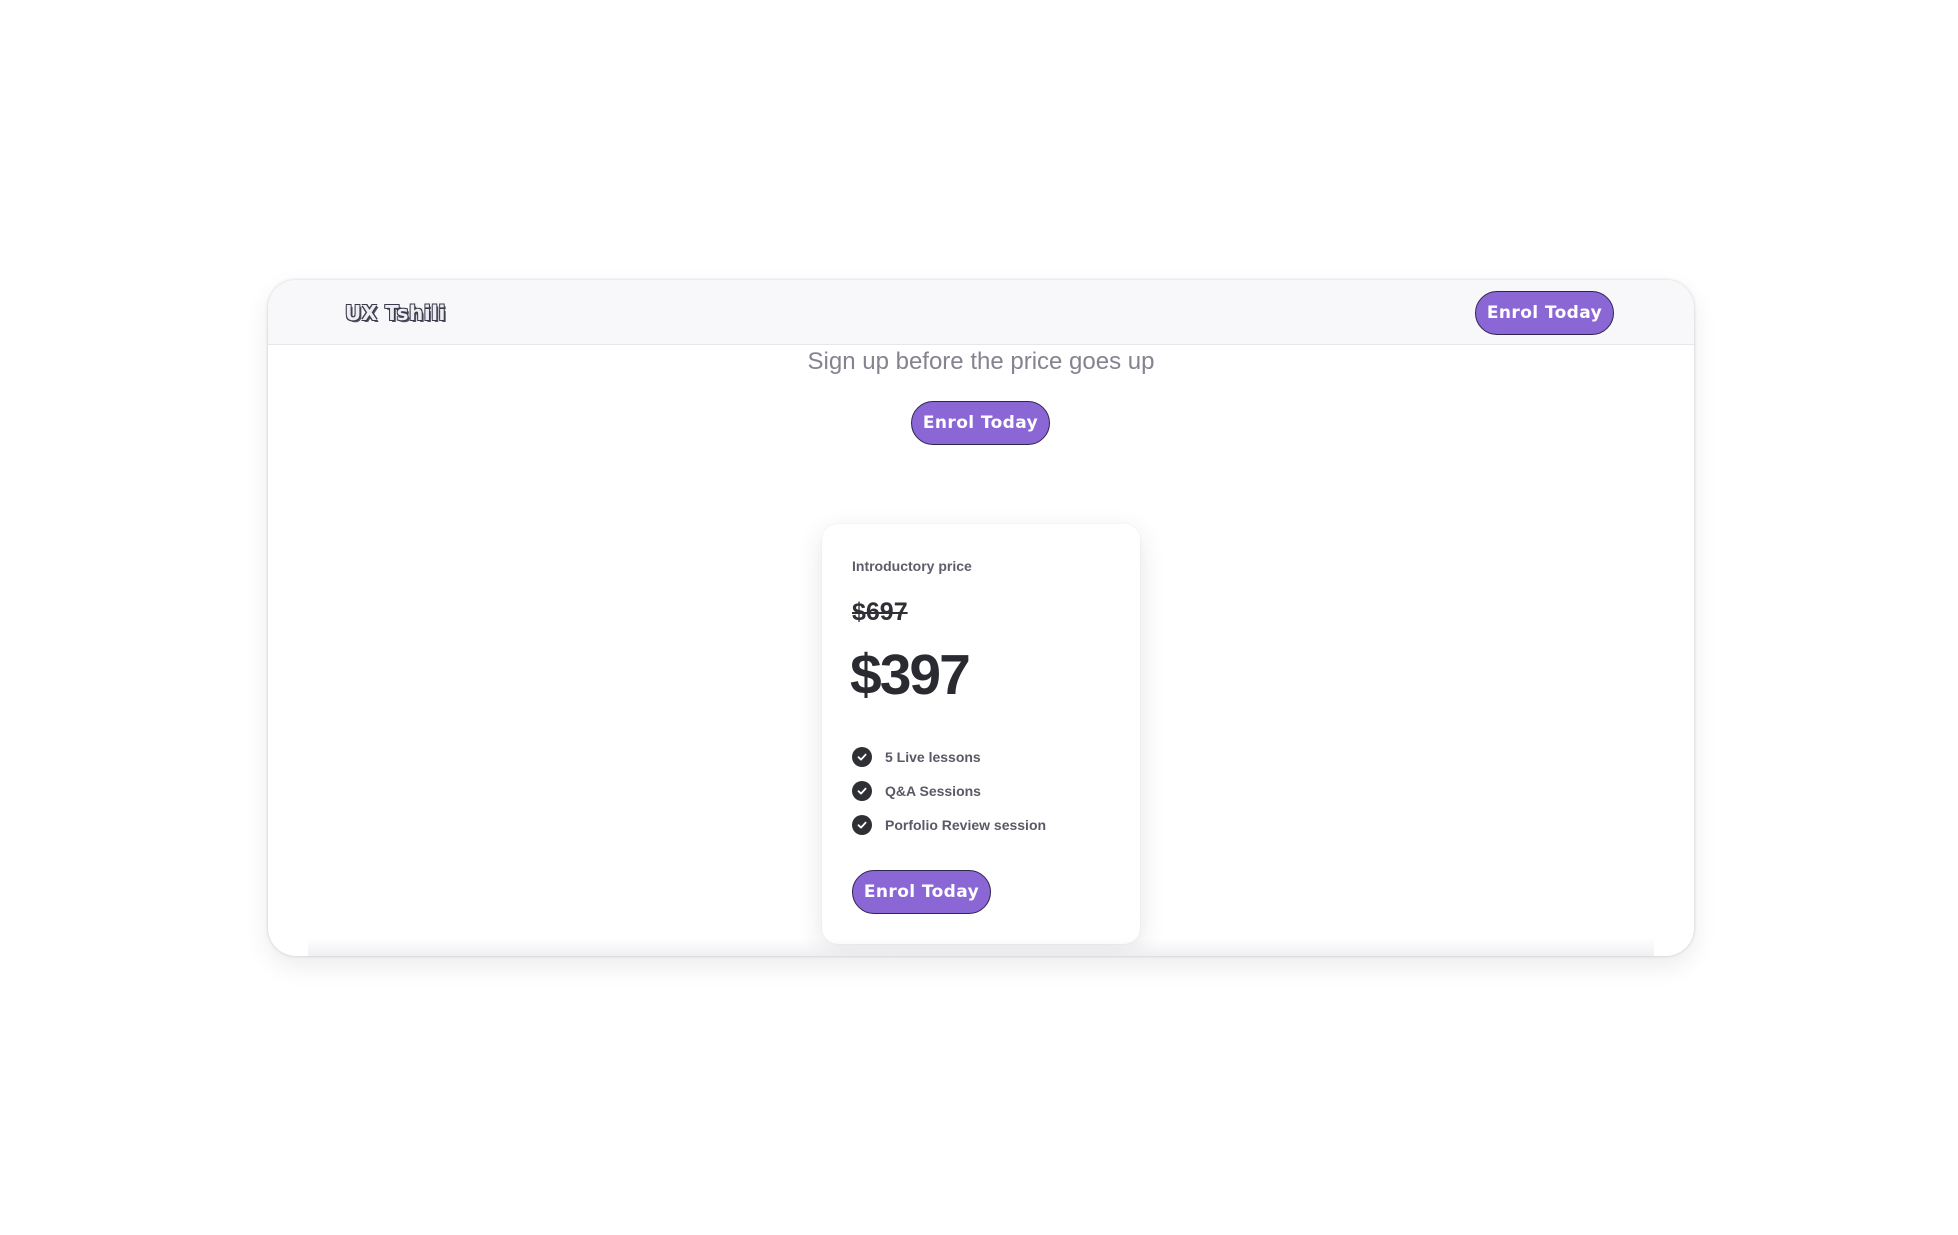 The image size is (1958, 1235). What do you see at coordinates (933, 791) in the screenshot?
I see `feature-label: Q&A Sessions` at bounding box center [933, 791].